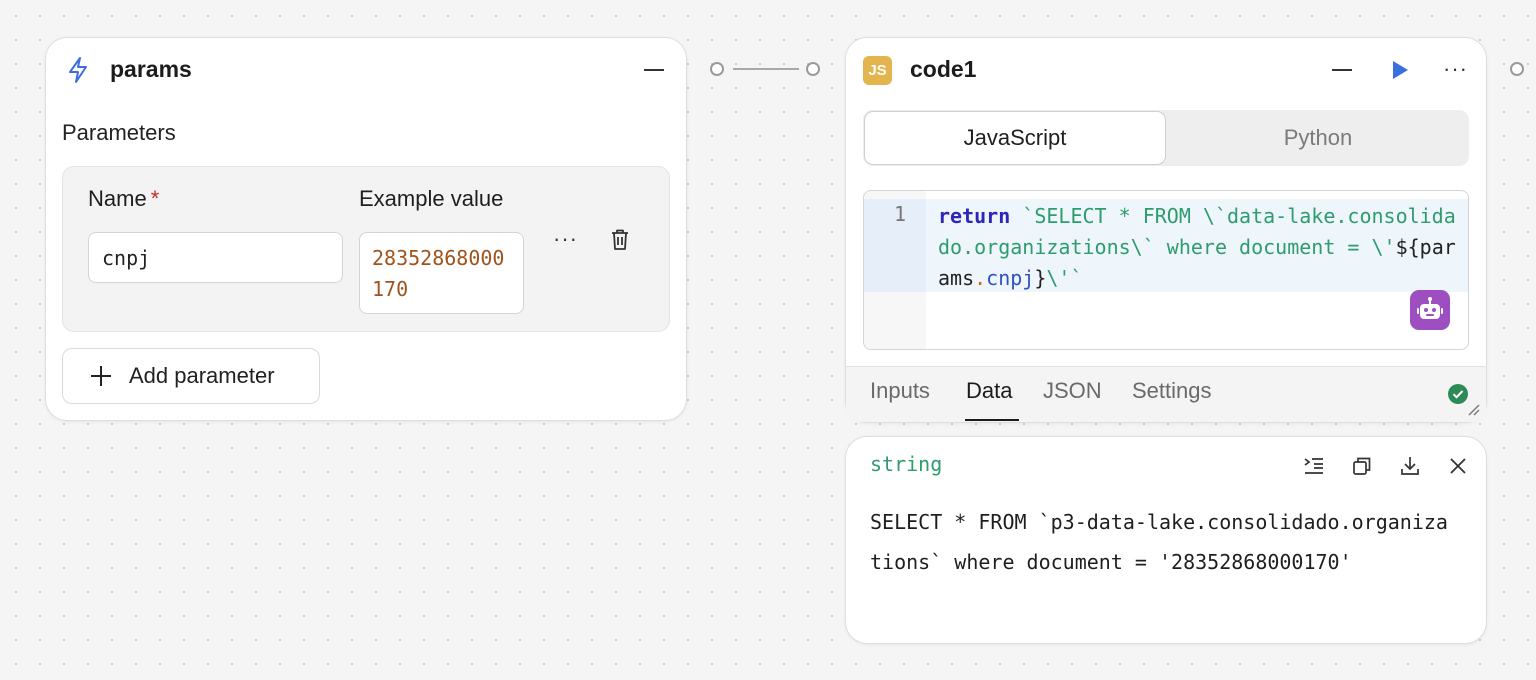  Describe the element at coordinates (900, 391) in the screenshot. I see `tab-inputs: Inputs` at that location.